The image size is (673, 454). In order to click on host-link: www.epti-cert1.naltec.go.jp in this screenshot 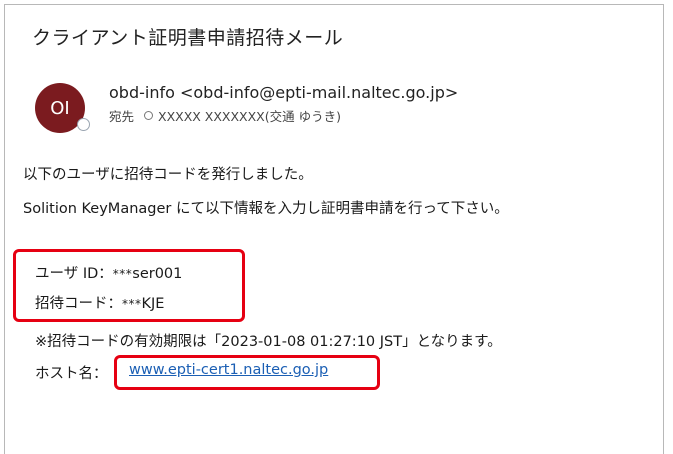, I will do `click(228, 370)`.